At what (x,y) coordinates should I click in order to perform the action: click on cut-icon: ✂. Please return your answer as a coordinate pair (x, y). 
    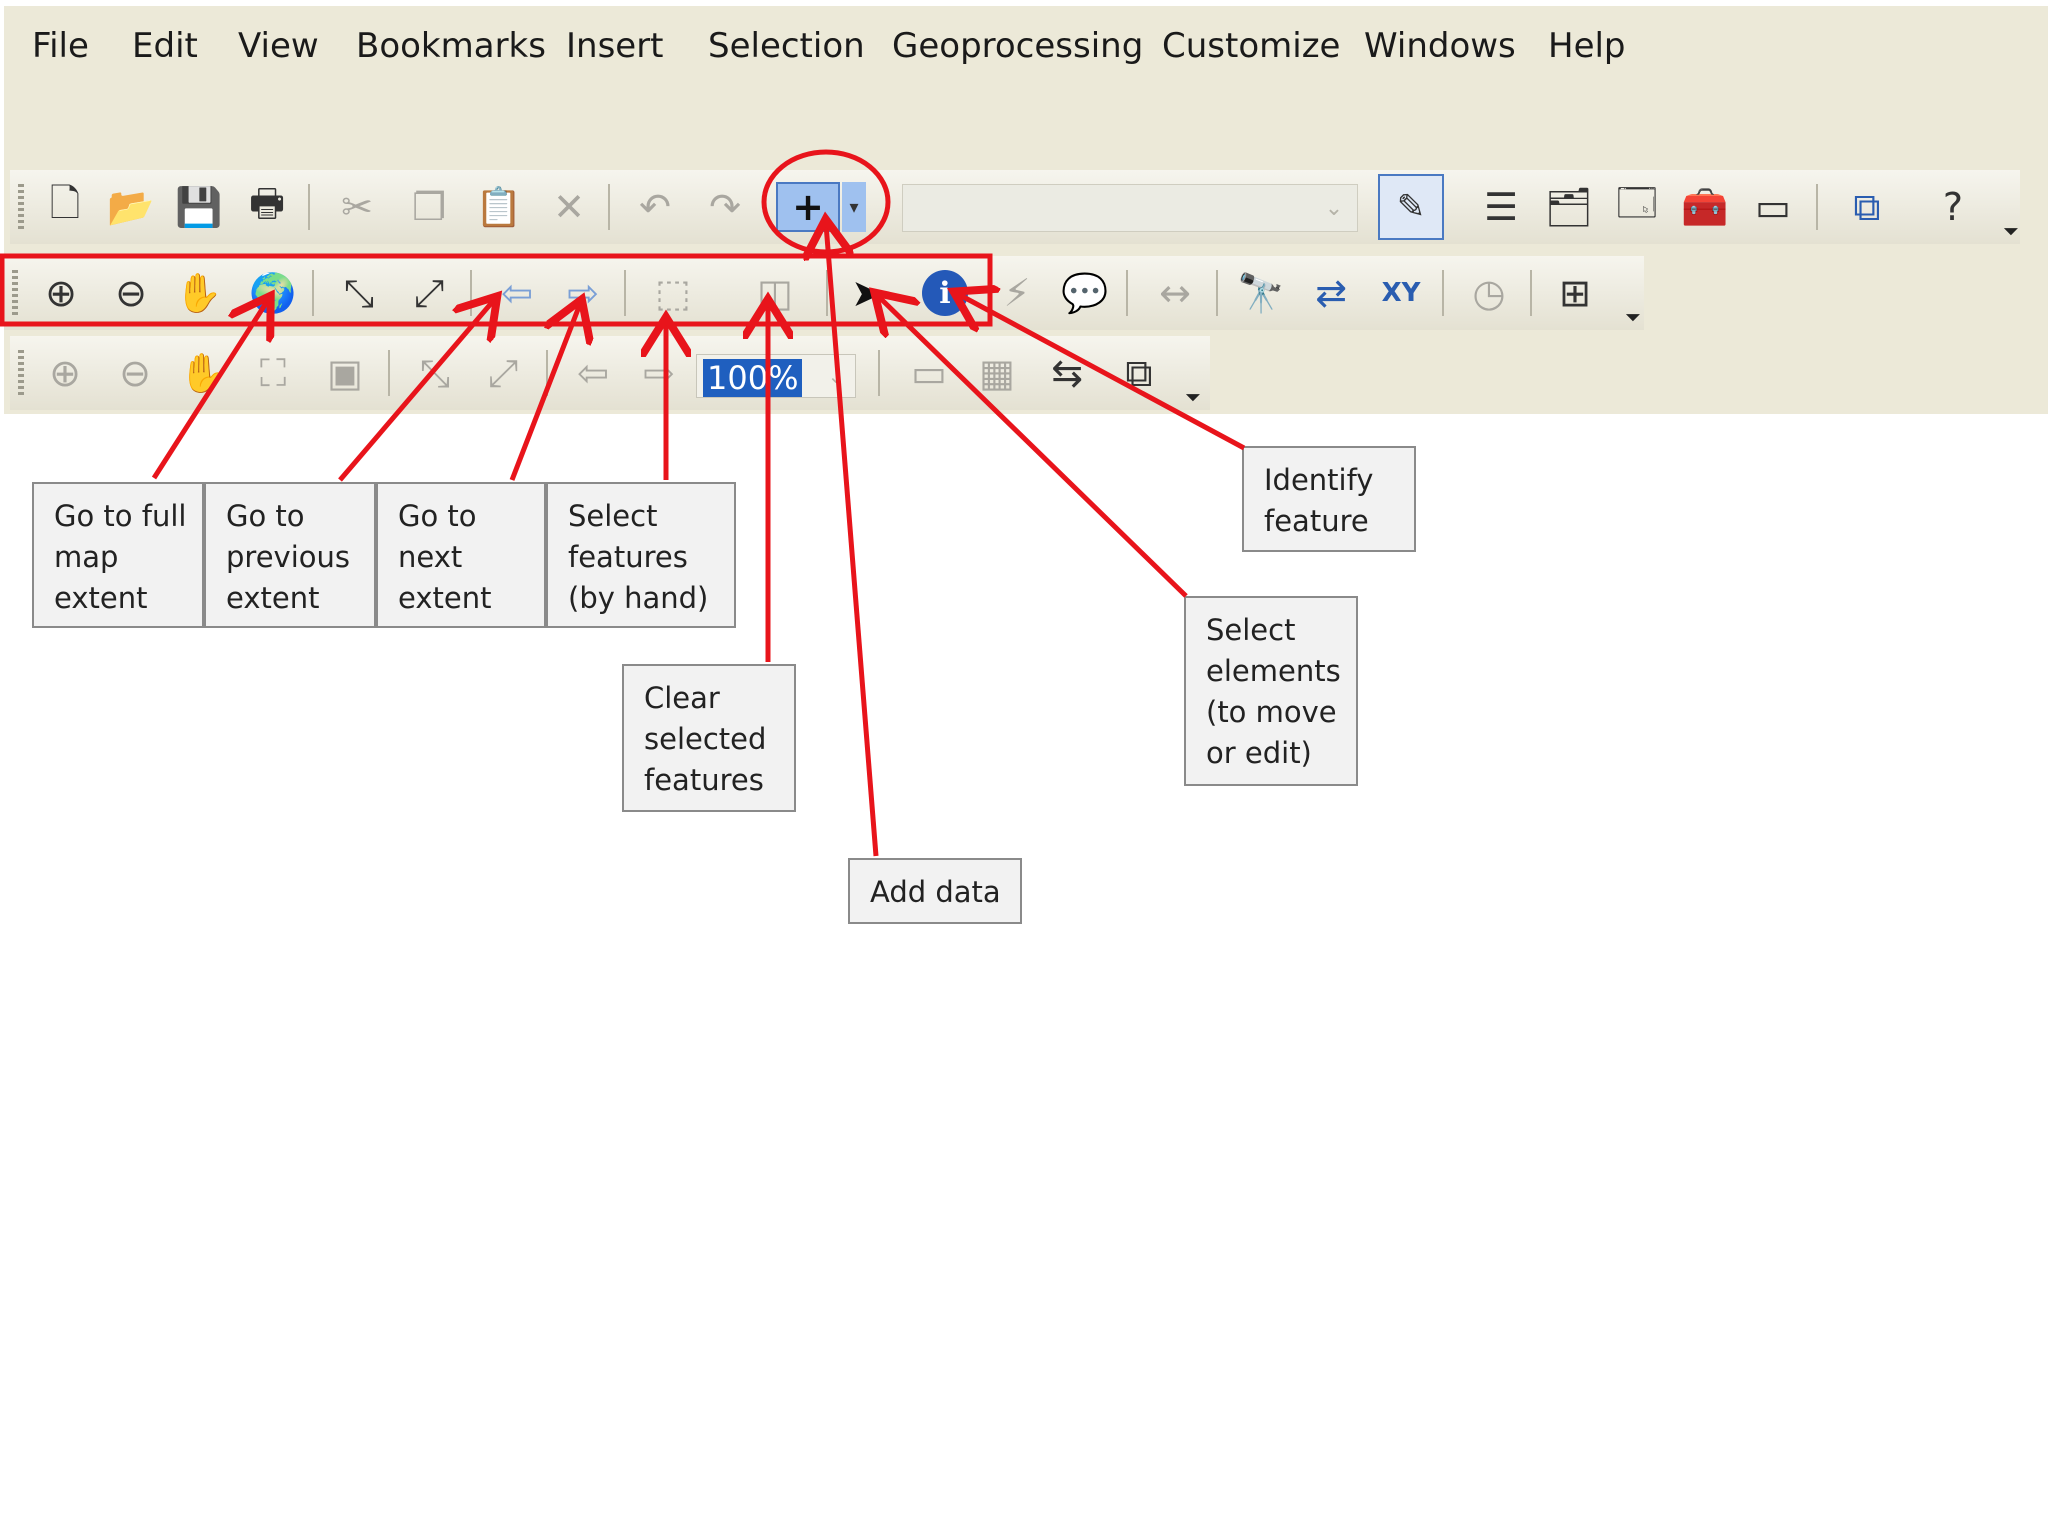
    Looking at the image, I should click on (357, 207).